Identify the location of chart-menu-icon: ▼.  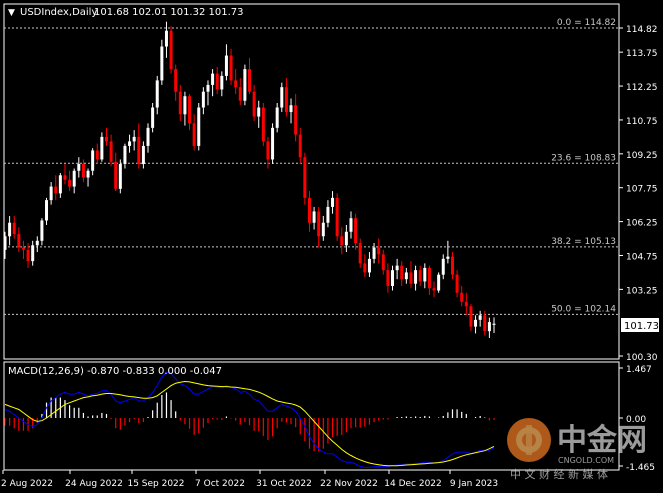
(11, 13).